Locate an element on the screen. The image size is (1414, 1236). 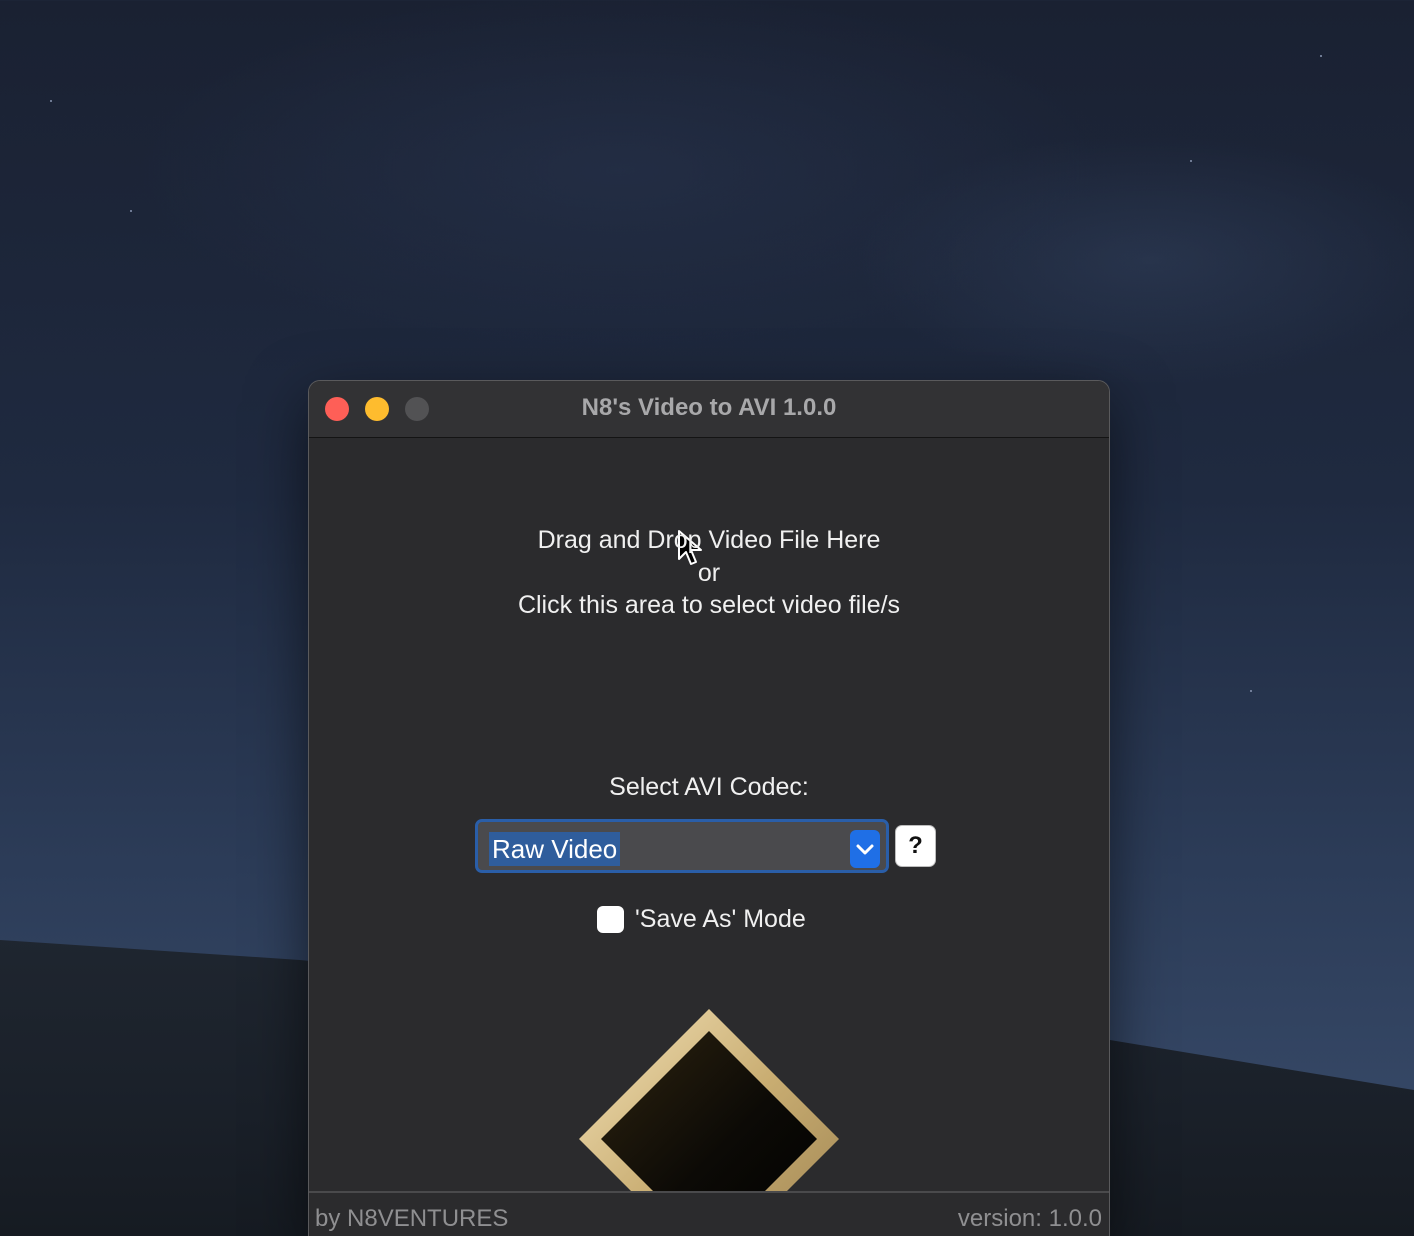
save-as-checkbox is located at coordinates (610, 919).